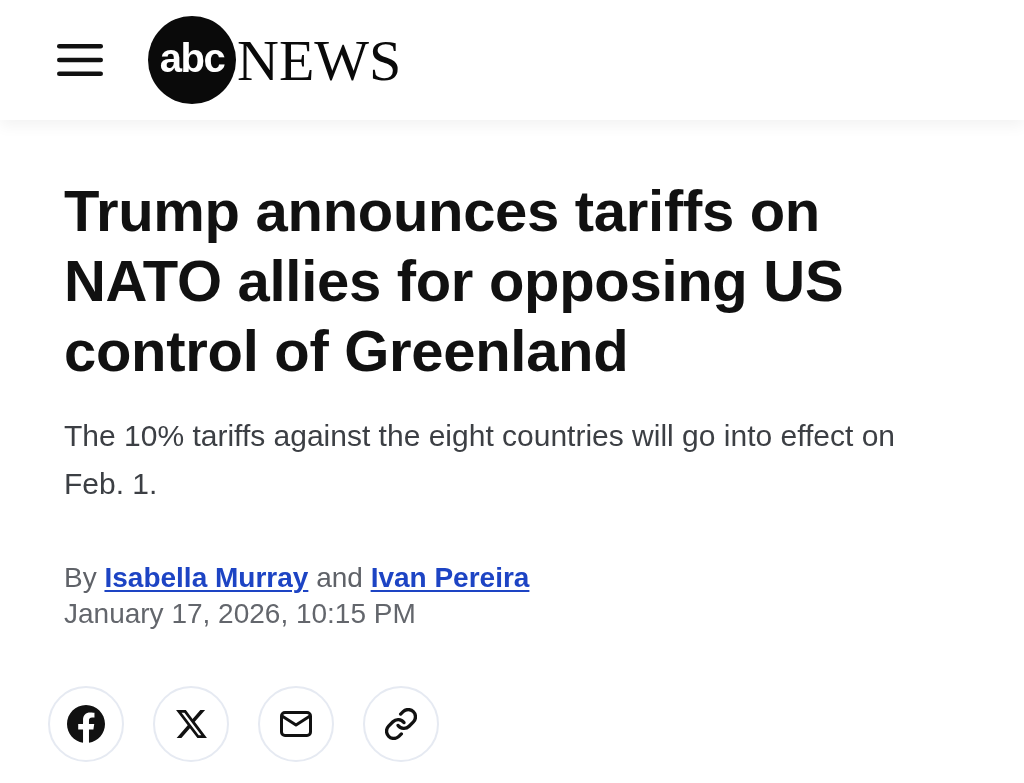 This screenshot has height=783, width=1024. I want to click on facebook-icon, so click(86, 724).